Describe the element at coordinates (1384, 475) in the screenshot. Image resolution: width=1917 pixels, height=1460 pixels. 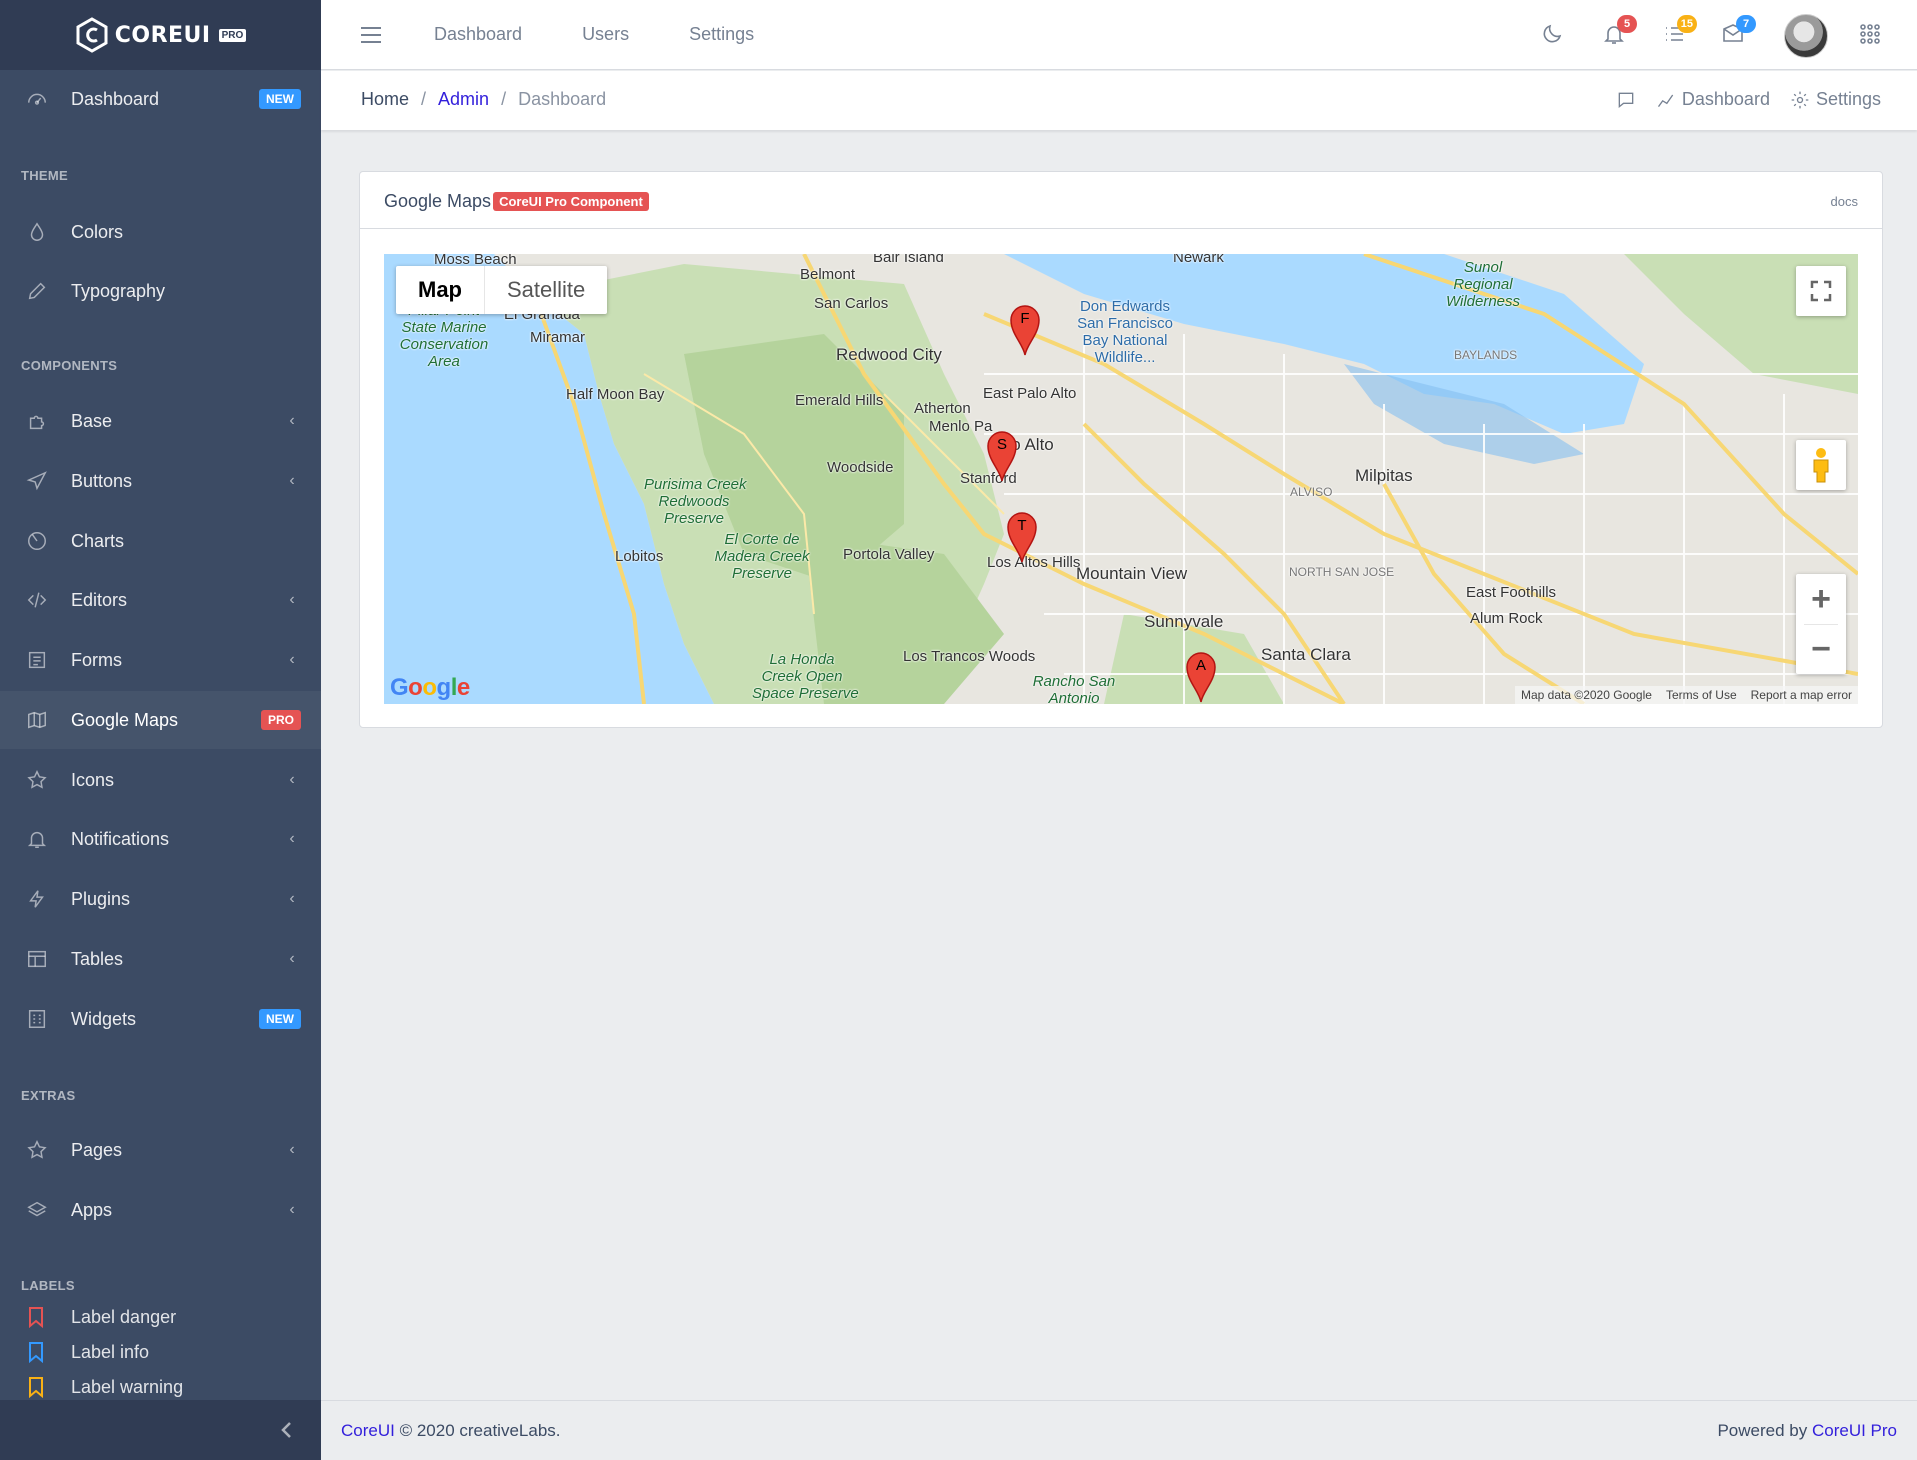
I see `map-place-label: Milpitas` at that location.